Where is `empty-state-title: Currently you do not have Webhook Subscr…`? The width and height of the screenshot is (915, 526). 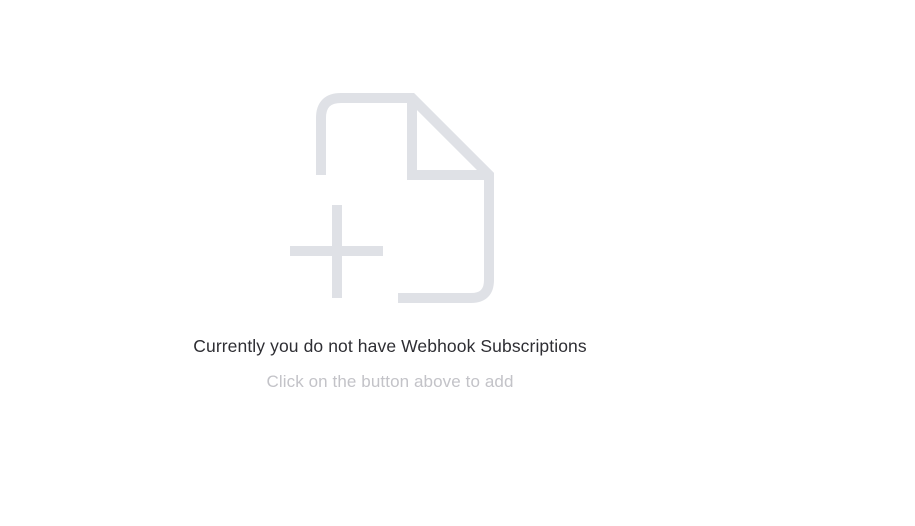
empty-state-title: Currently you do not have Webhook Subscr… is located at coordinates (390, 346).